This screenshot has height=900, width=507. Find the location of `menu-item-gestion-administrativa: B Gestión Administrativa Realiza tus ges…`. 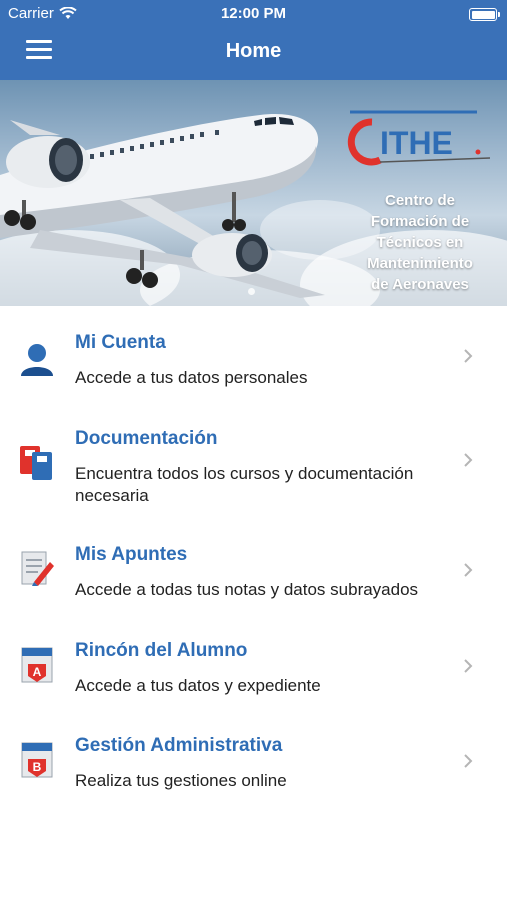

menu-item-gestion-administrativa: B Gestión Administrativa Realiza tus ges… is located at coordinates (253, 766).